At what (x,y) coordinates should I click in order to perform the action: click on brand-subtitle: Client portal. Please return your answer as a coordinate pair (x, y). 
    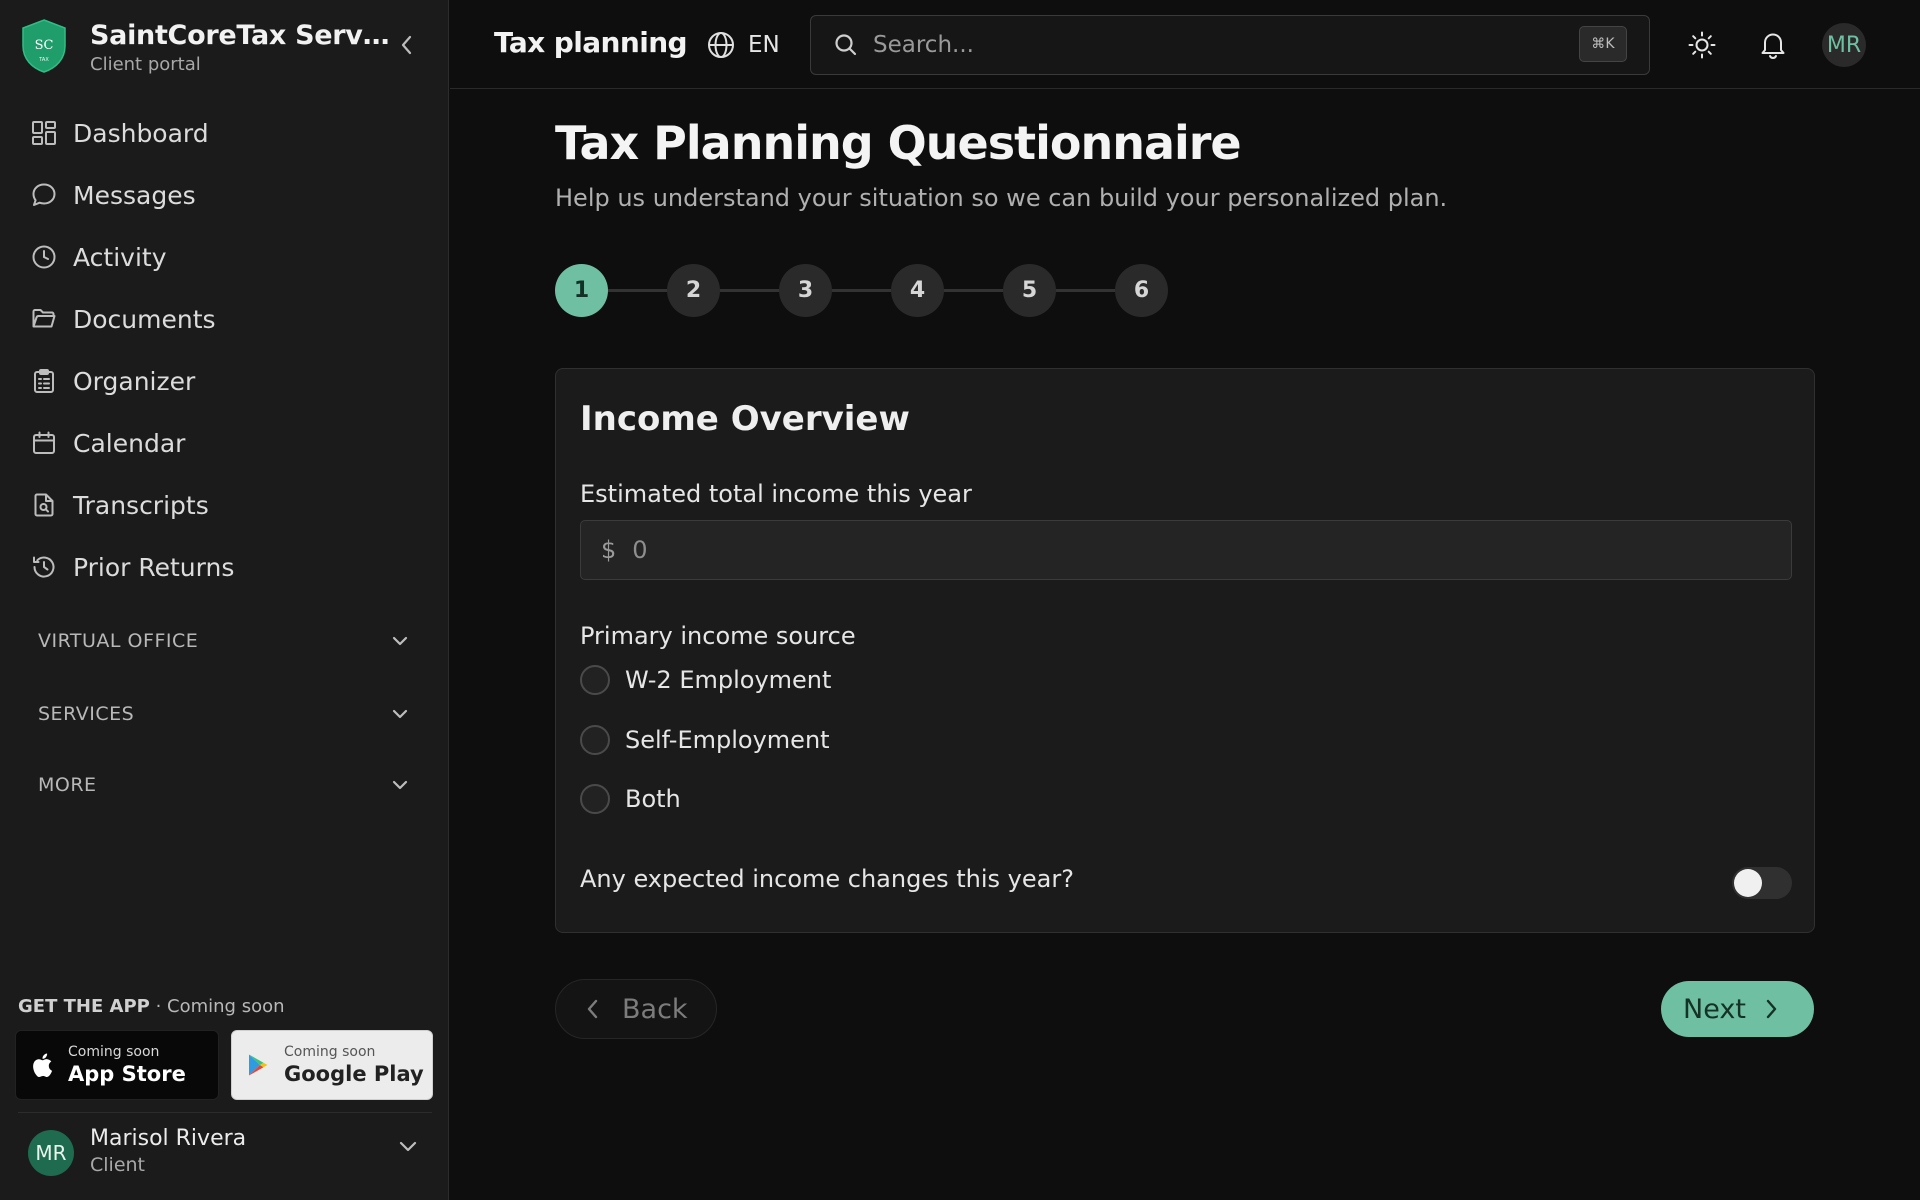
    Looking at the image, I should click on (145, 64).